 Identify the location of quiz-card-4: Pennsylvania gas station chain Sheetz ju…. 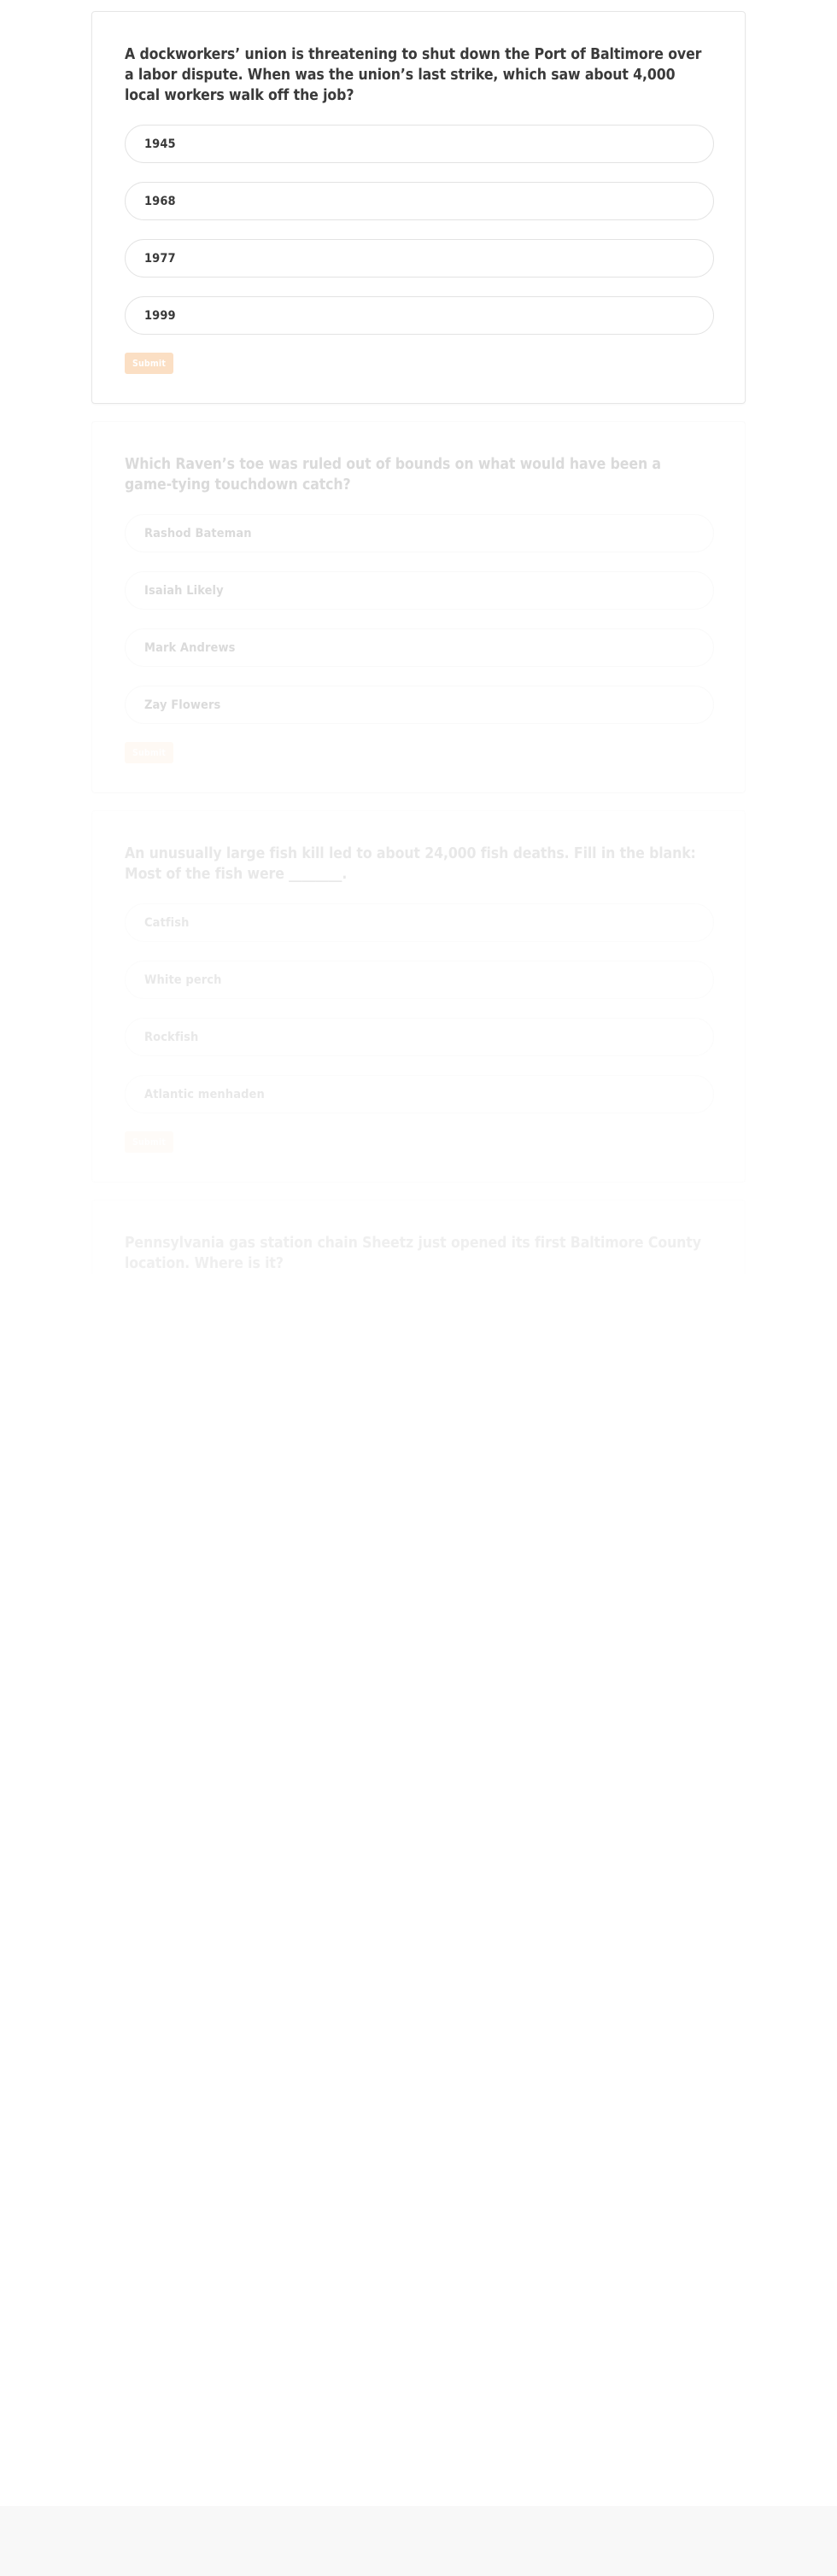
(418, 1237).